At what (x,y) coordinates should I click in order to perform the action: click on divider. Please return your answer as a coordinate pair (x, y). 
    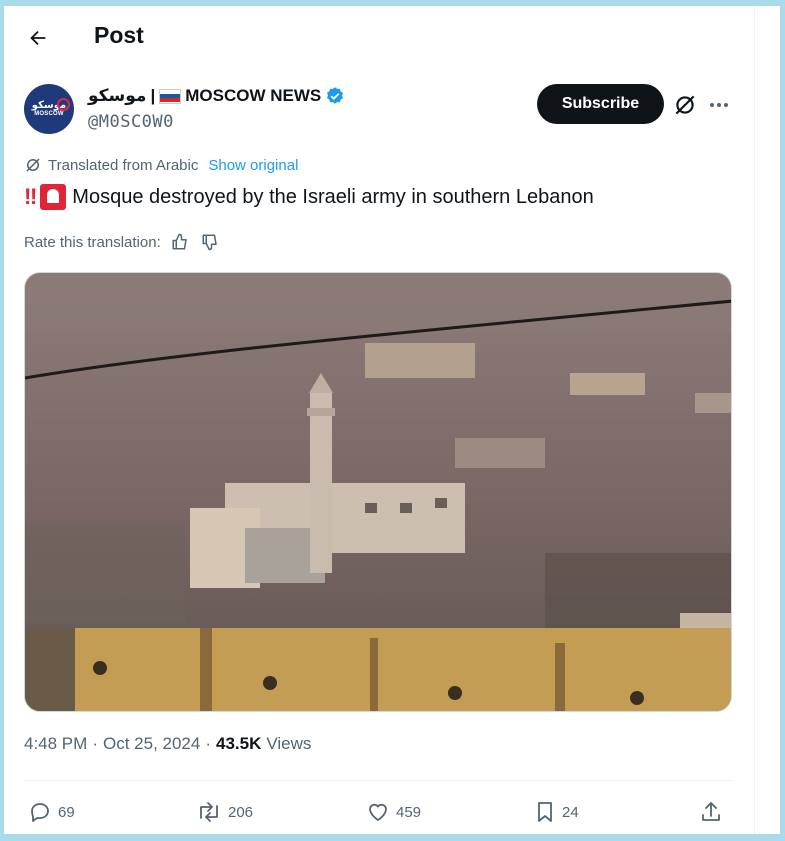
    Looking at the image, I should click on (378, 780).